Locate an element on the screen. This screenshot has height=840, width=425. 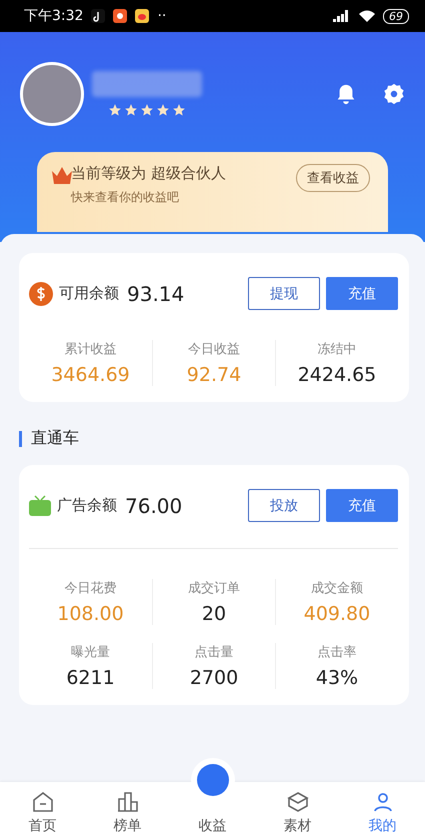
level-subtitle: 快来查看你的收益吧 is located at coordinates (125, 197).